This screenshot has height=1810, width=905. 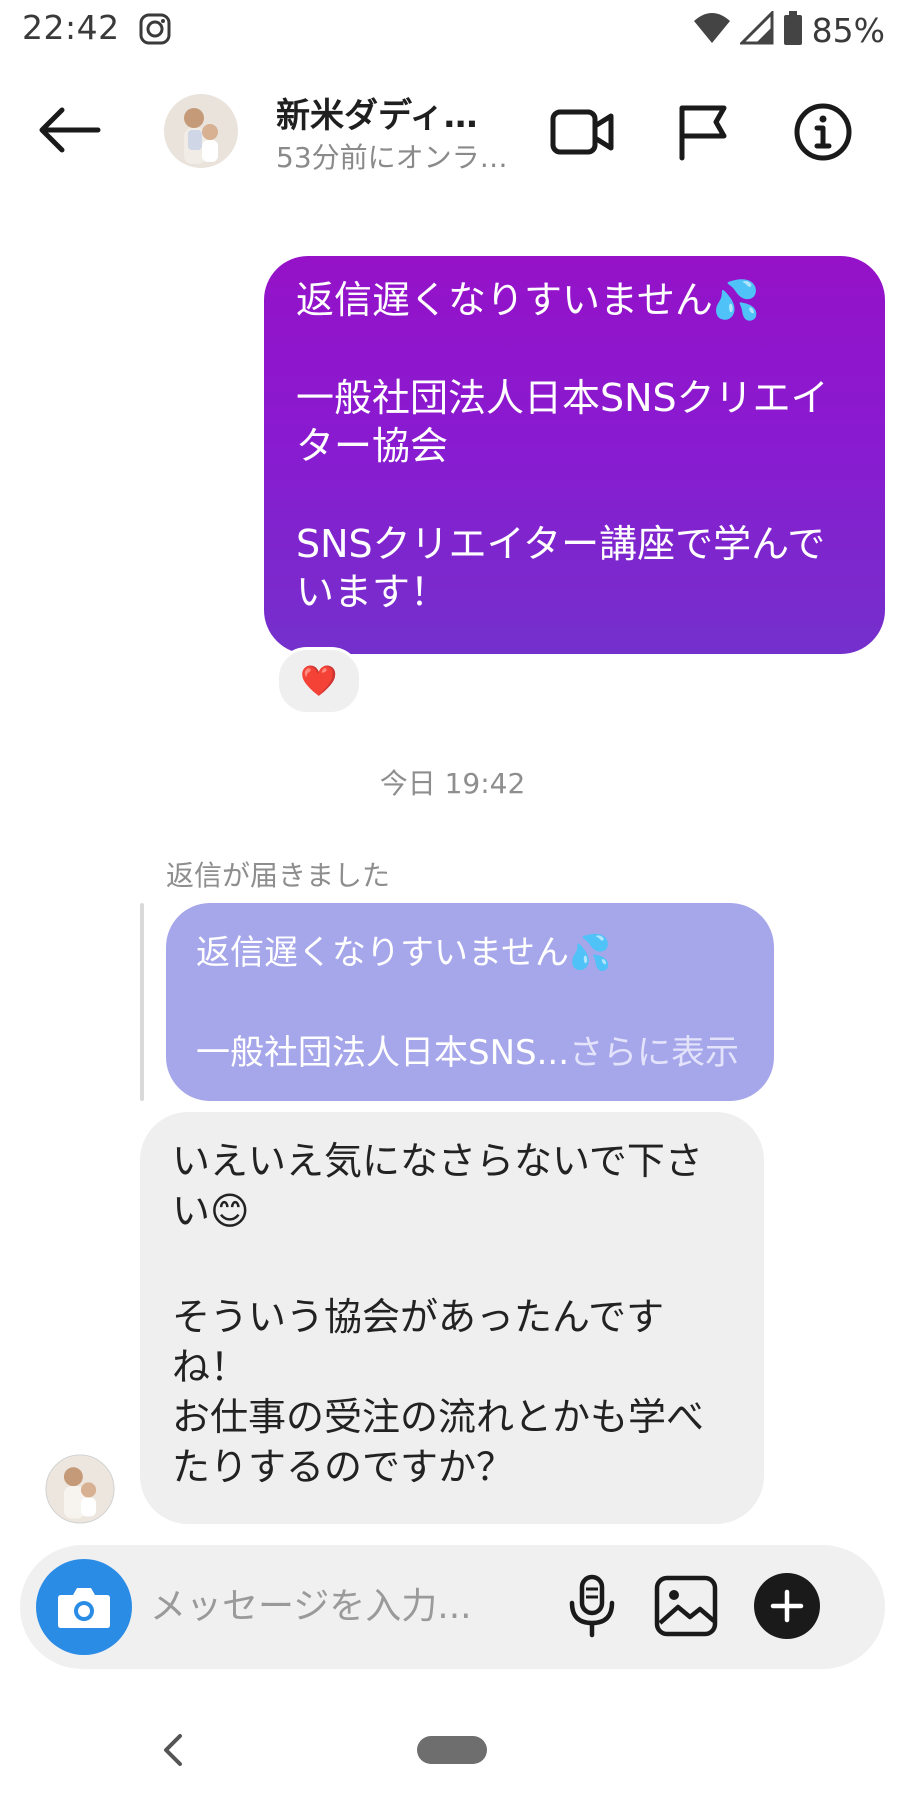 I want to click on plus-icon, so click(x=787, y=1606).